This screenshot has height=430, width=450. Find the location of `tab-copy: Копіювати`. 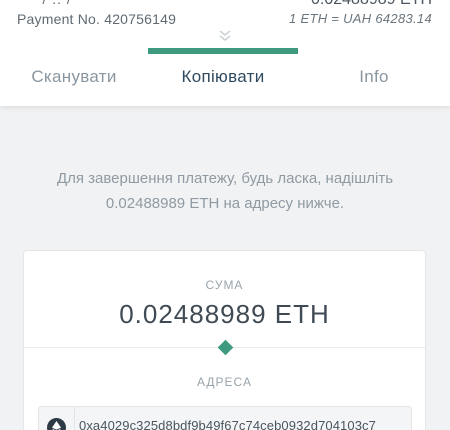

tab-copy: Копіювати is located at coordinates (223, 77).